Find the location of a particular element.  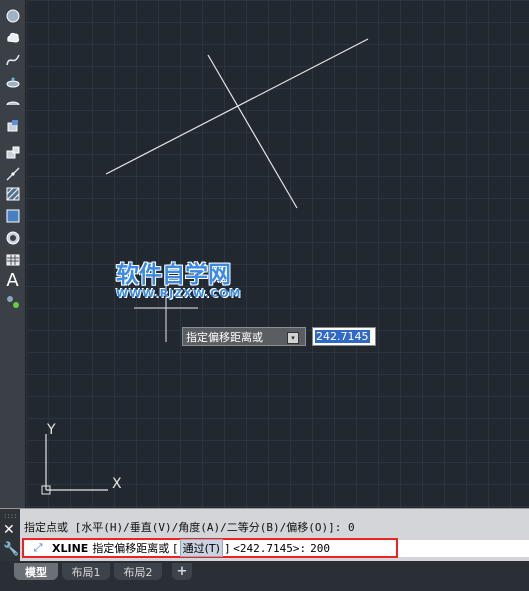

region-icon is located at coordinates (12, 238).